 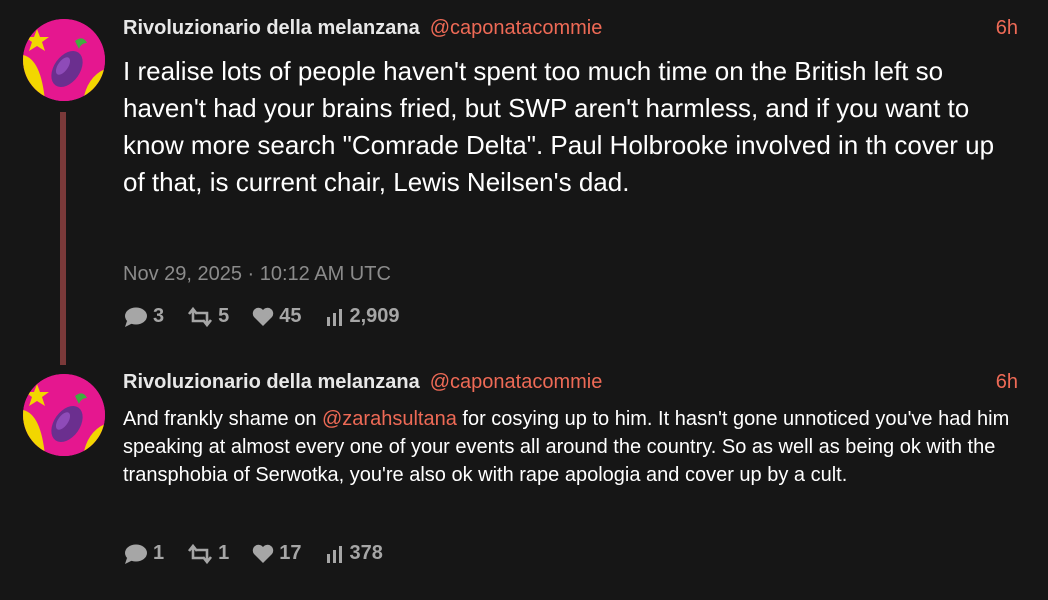 What do you see at coordinates (290, 553) in the screenshot?
I see `like-count: 17` at bounding box center [290, 553].